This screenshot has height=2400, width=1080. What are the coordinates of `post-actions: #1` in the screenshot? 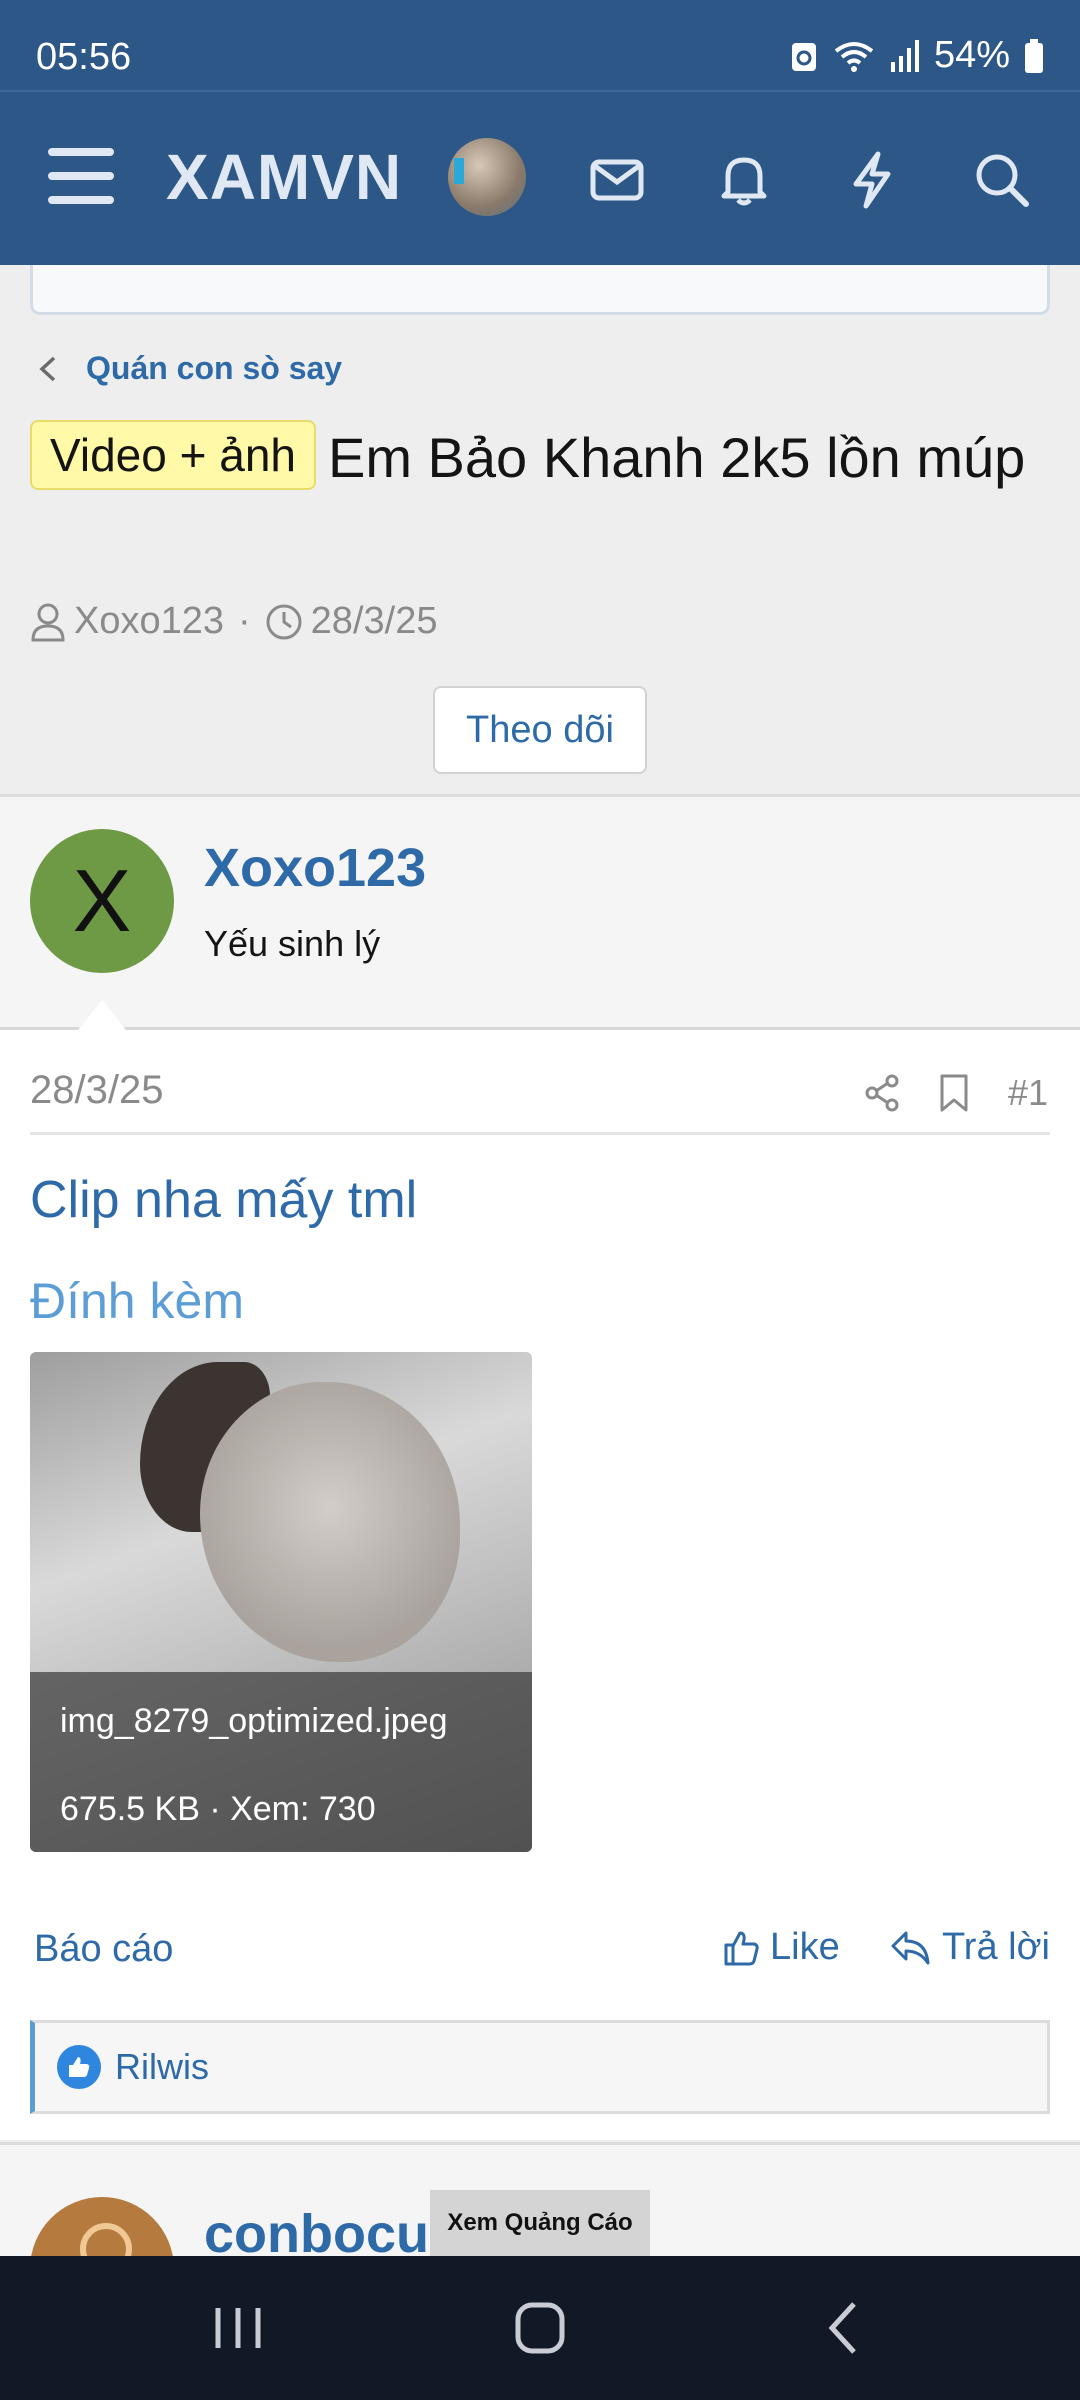 It's located at (956, 1093).